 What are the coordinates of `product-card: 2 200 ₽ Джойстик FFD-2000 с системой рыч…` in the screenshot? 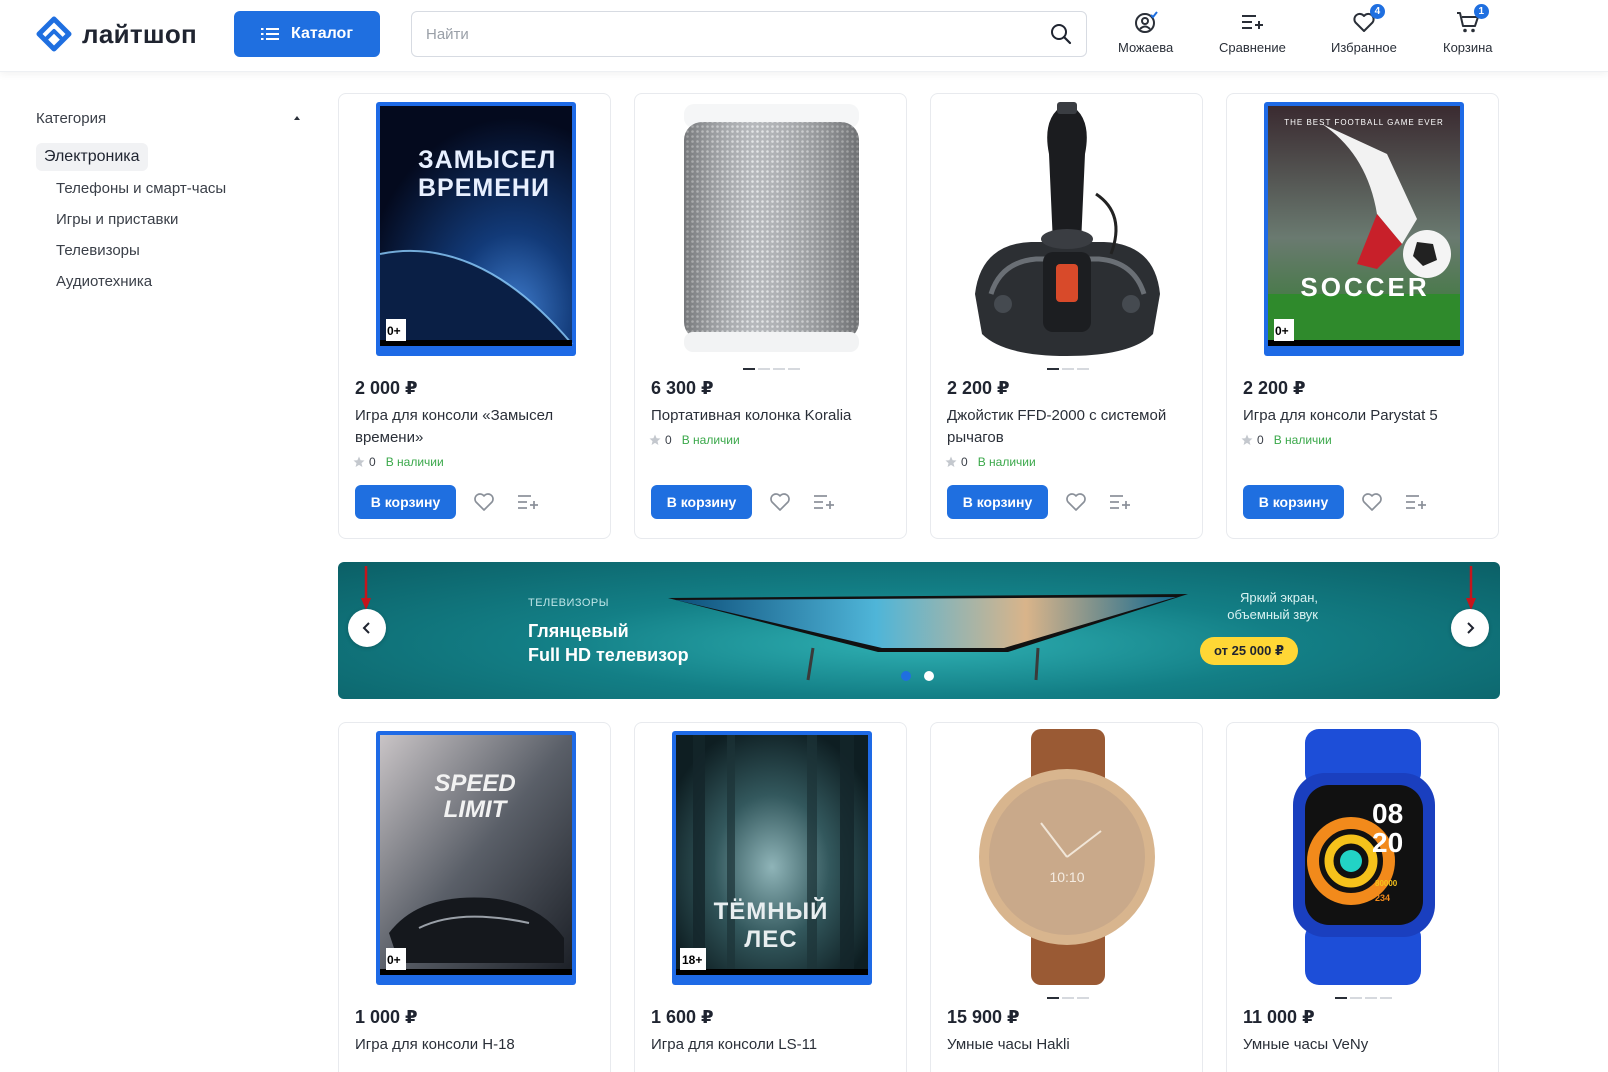 It's located at (1066, 316).